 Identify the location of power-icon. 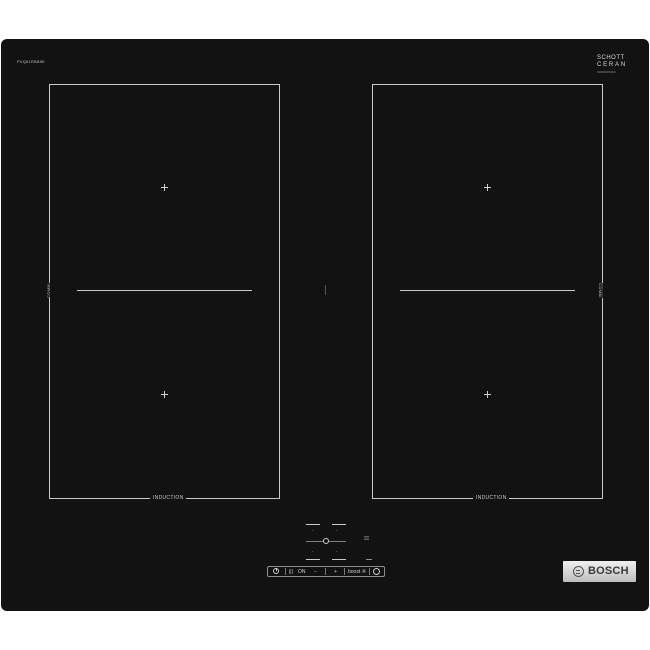
(276, 571).